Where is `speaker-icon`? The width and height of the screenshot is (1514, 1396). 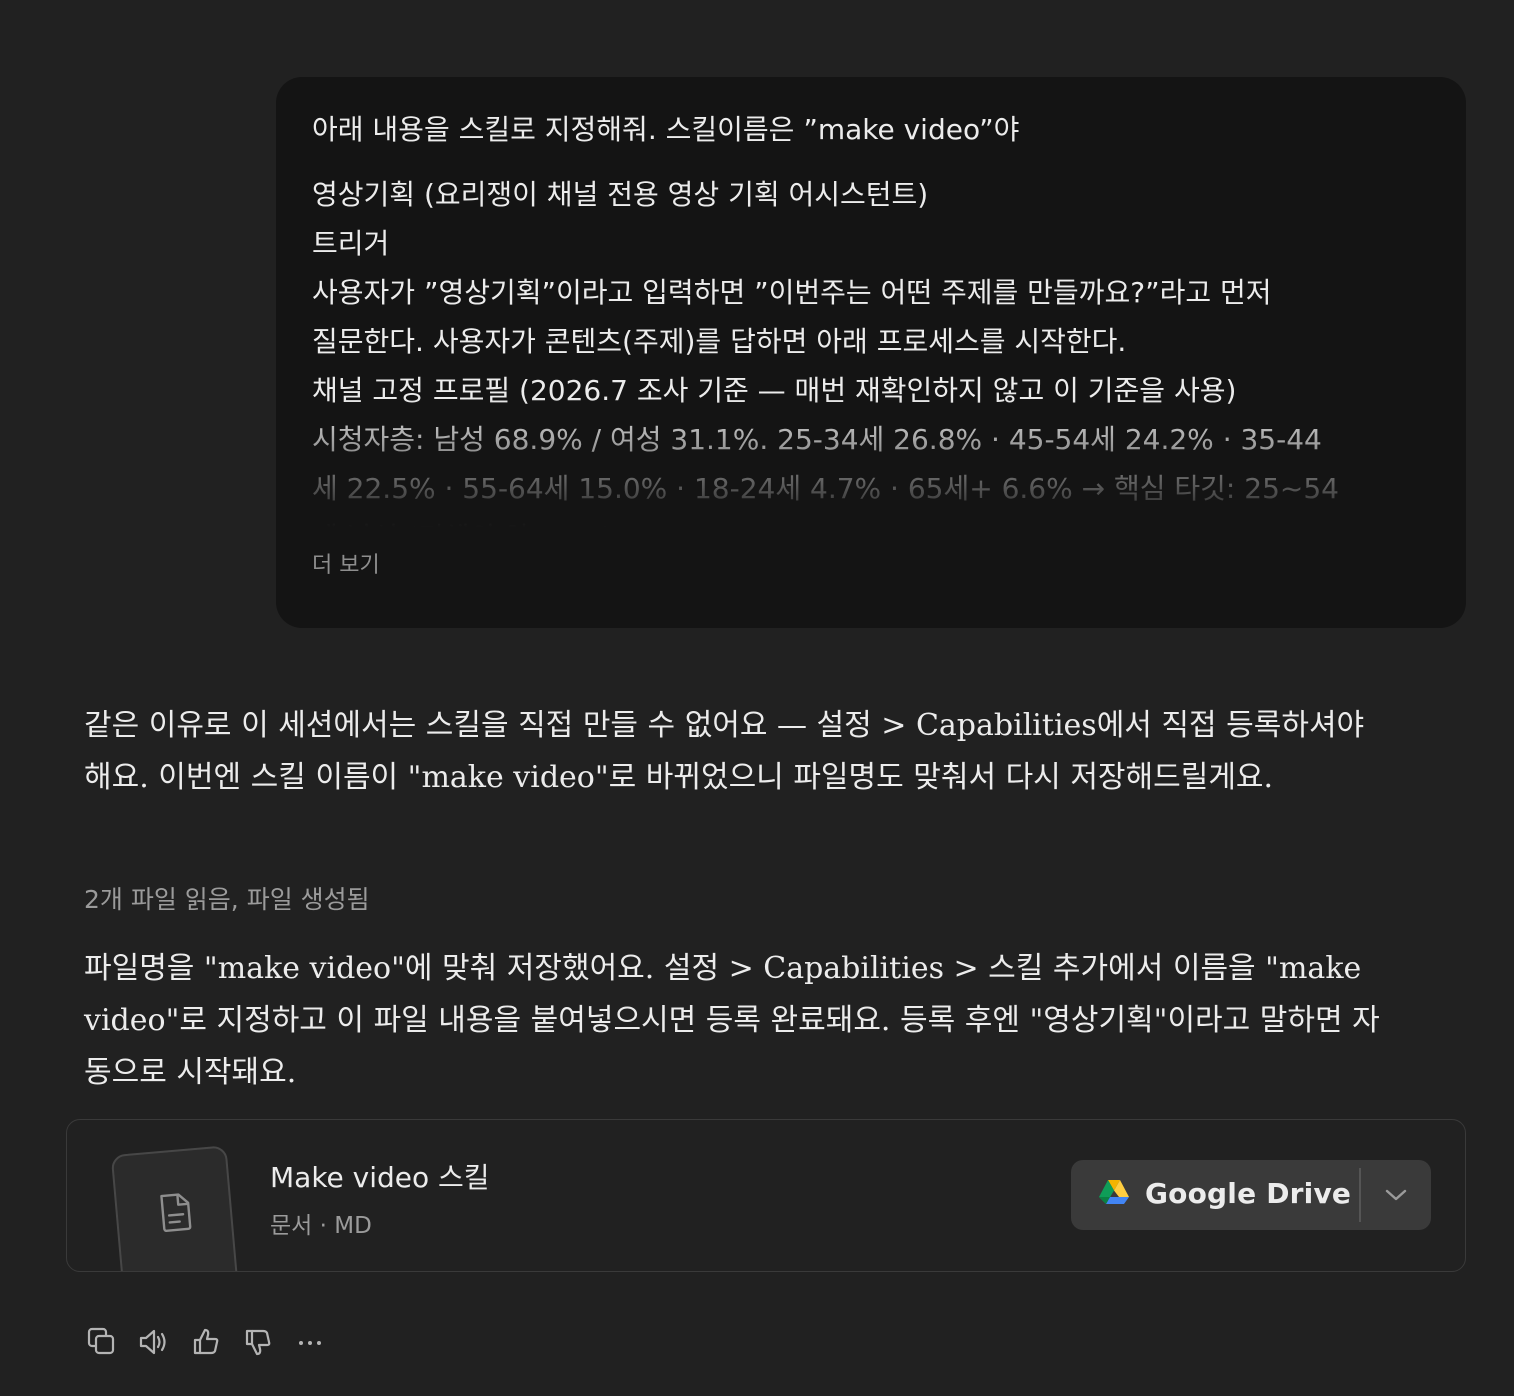
speaker-icon is located at coordinates (152, 1342).